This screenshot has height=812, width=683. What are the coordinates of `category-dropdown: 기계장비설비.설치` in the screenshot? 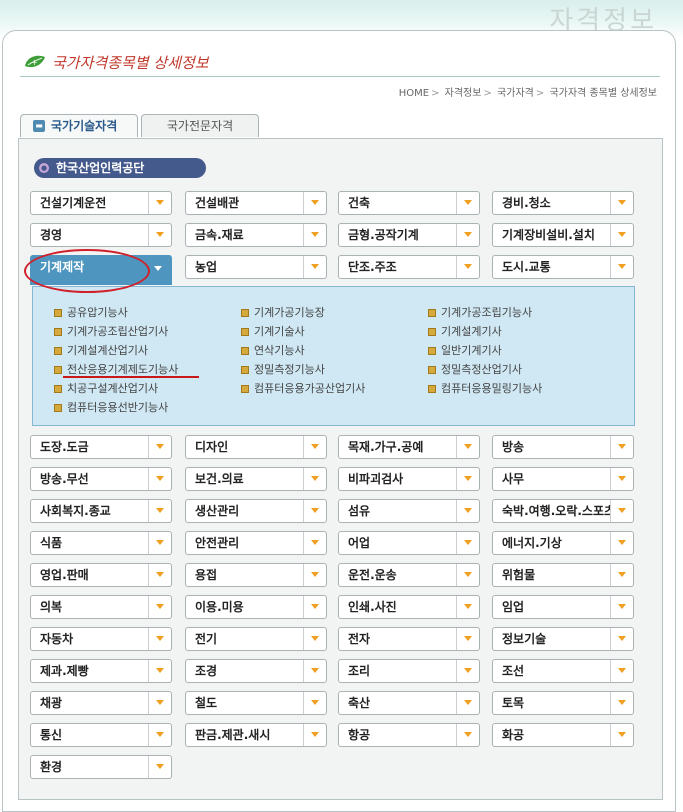 It's located at (563, 235).